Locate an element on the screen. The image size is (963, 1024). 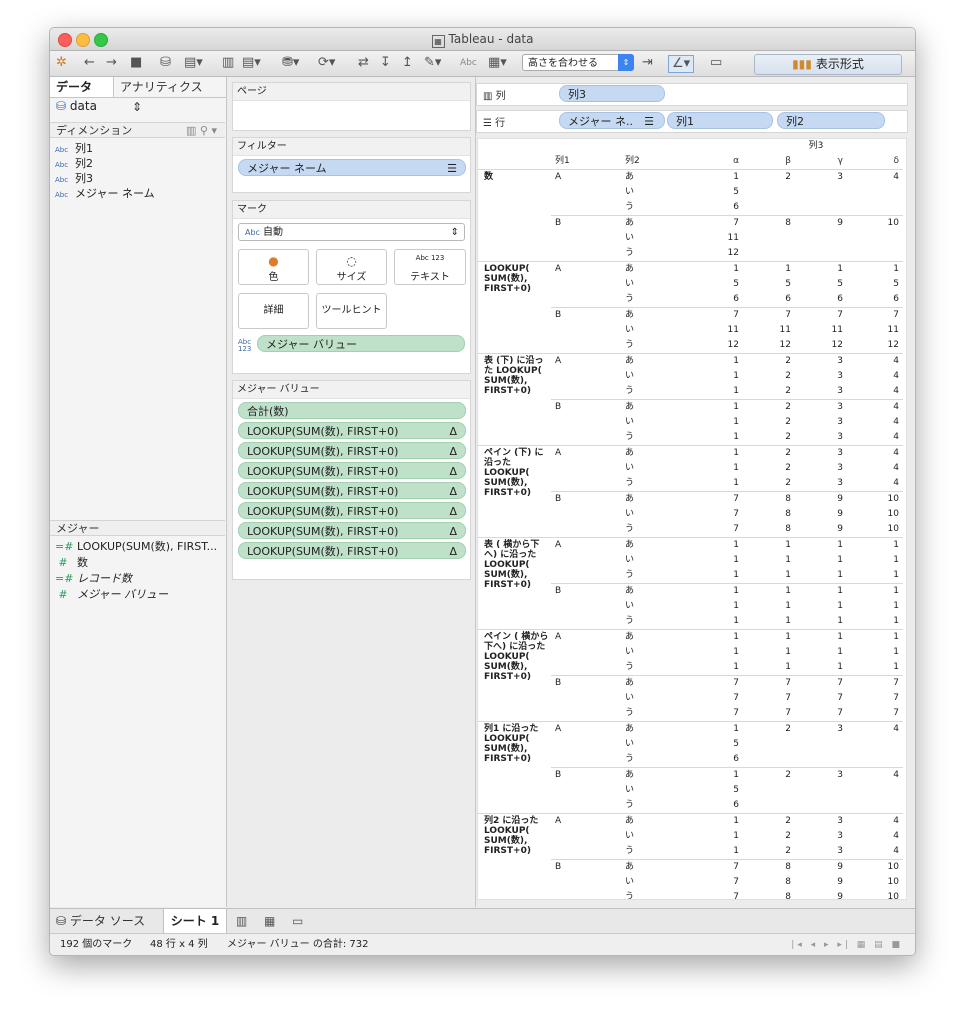
new-dashboard-icon: ▦ is located at coordinates (269, 921).